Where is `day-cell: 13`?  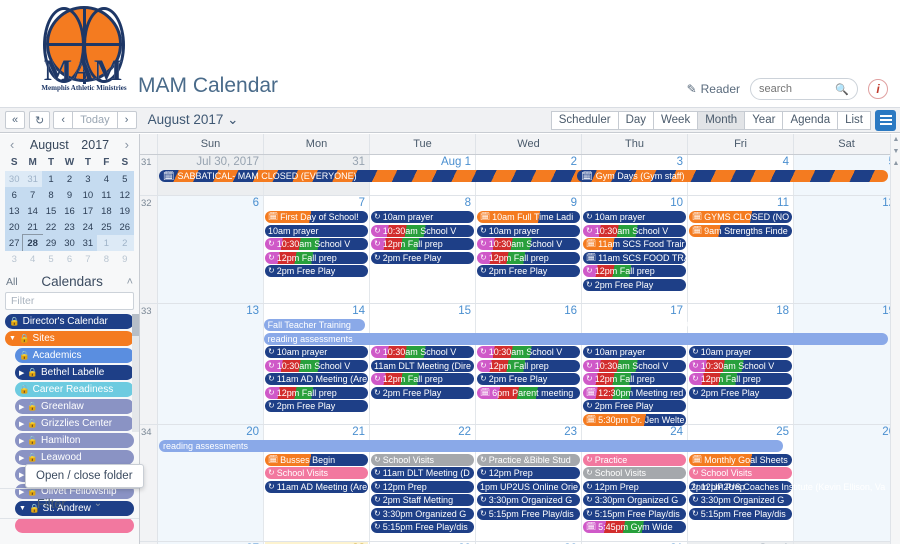 day-cell: 13 is located at coordinates (211, 364).